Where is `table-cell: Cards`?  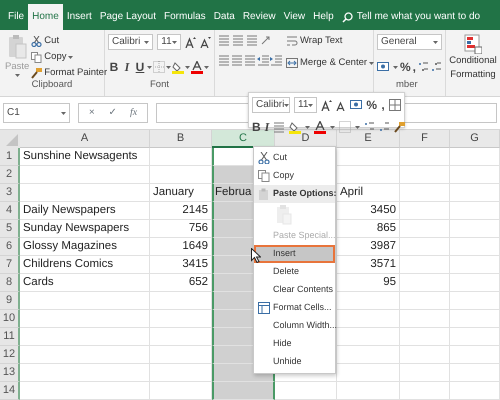
table-cell: Cards is located at coordinates (85, 283).